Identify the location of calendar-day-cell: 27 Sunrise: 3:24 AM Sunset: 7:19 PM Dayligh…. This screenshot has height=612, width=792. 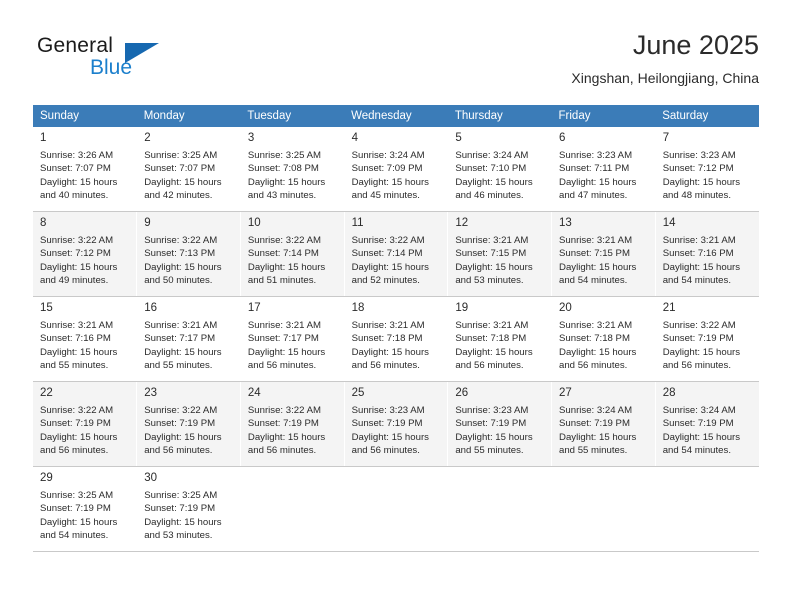
(603, 424).